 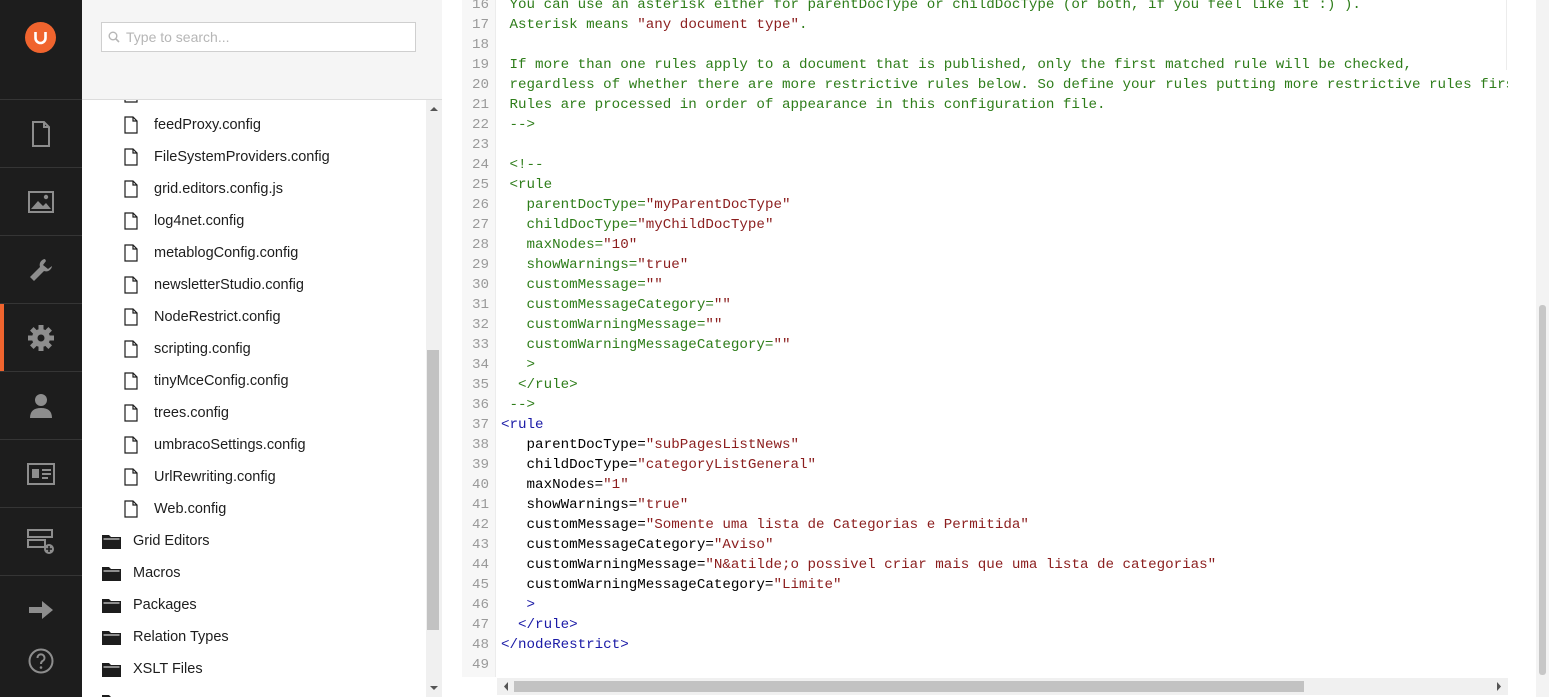 I want to click on section-developer, so click(x=41, y=269).